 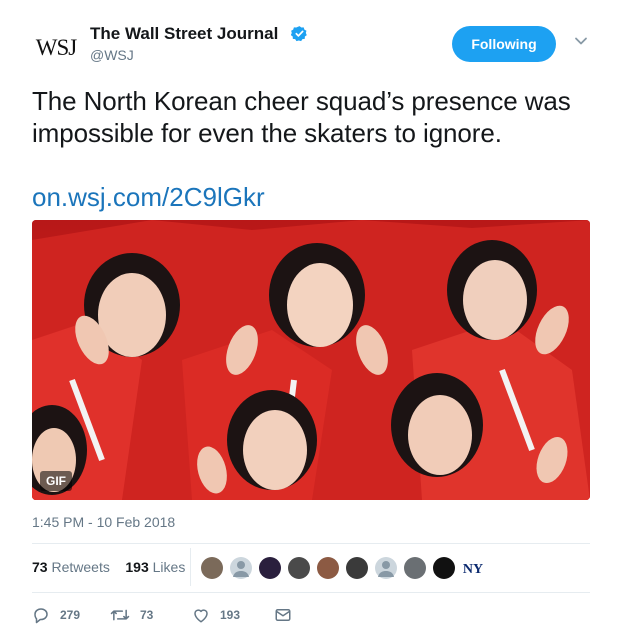 What do you see at coordinates (184, 34) in the screenshot?
I see `display-name: The Wall Street Journal` at bounding box center [184, 34].